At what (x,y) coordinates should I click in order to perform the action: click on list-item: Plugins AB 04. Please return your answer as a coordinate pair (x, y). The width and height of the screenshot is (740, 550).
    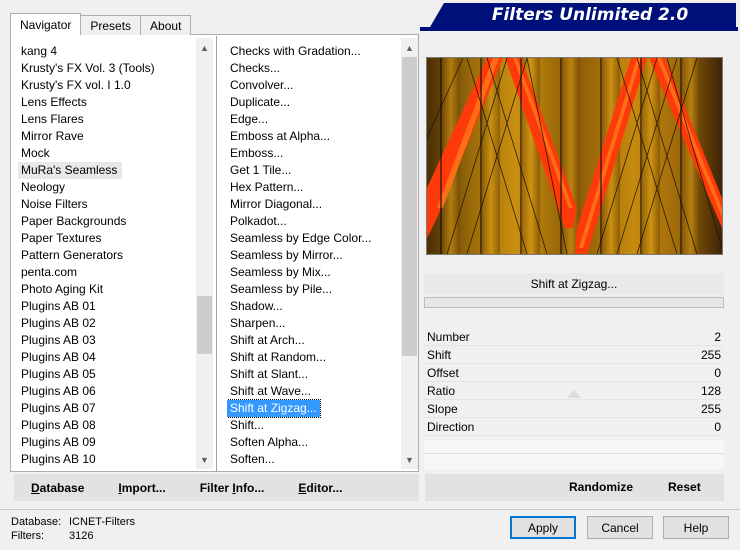
    Looking at the image, I should click on (107, 357).